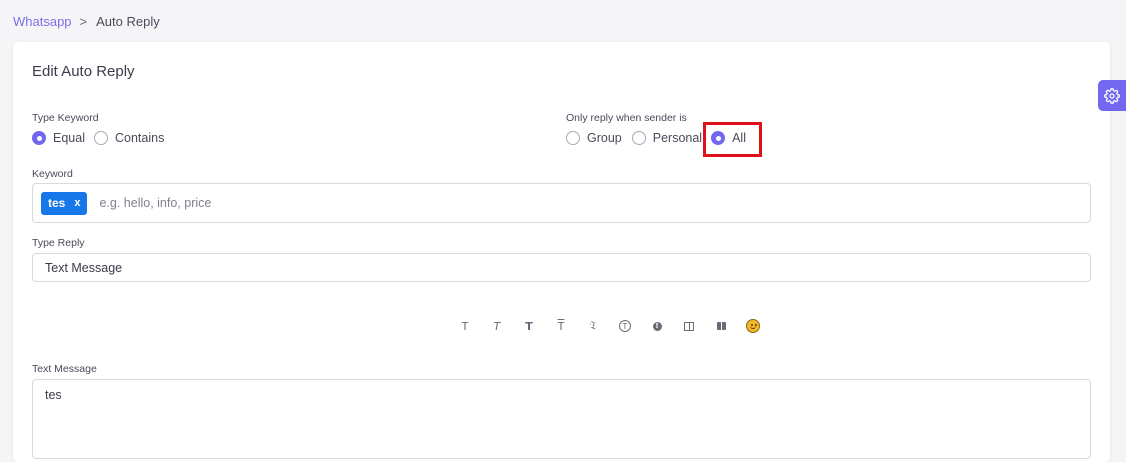  I want to click on radio-group-input, so click(573, 138).